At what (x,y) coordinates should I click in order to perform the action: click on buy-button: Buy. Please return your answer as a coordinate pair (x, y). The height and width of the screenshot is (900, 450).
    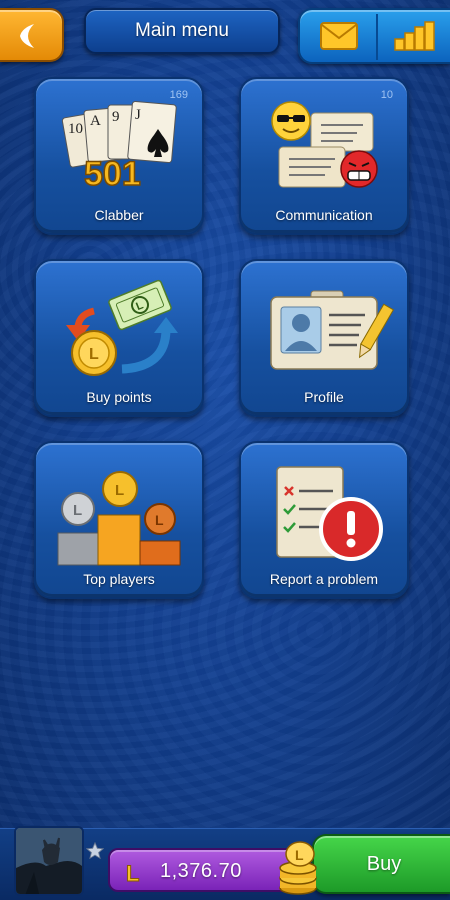
    Looking at the image, I should click on (381, 864).